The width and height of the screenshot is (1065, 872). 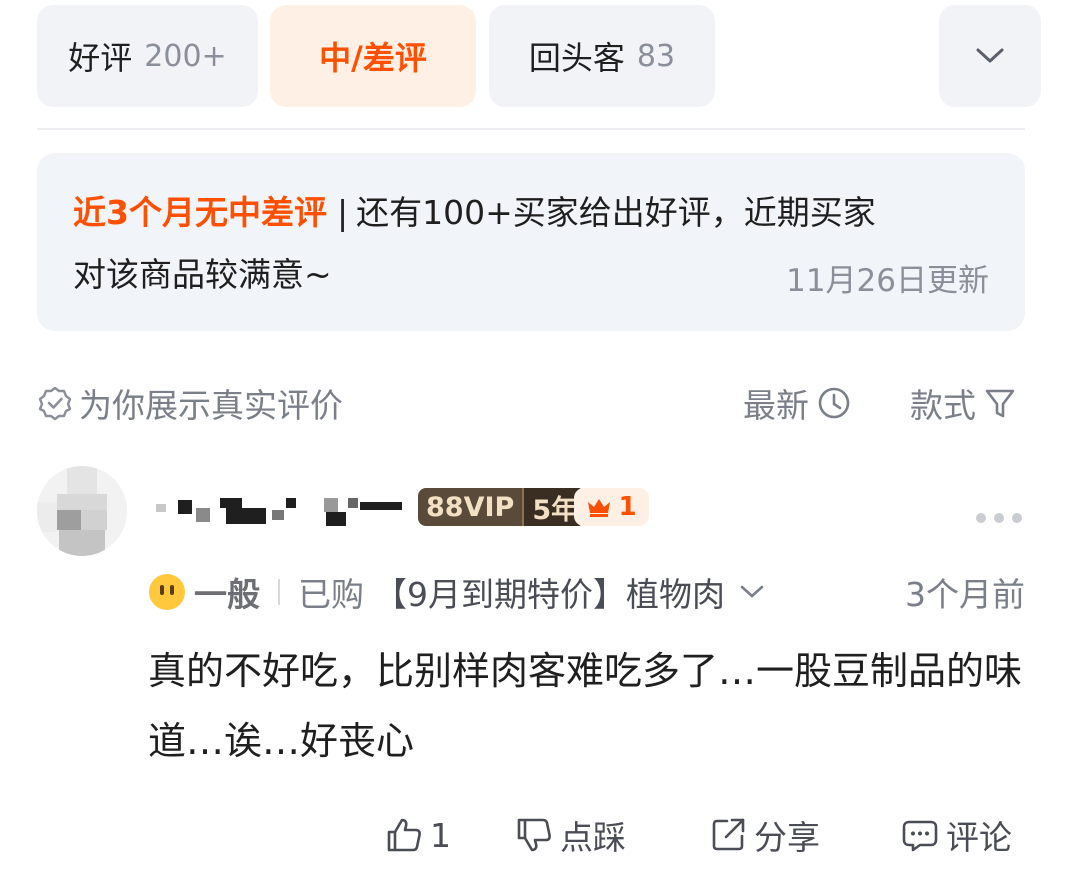 I want to click on tab-neutral-negative-label: 中/差评, so click(x=373, y=58).